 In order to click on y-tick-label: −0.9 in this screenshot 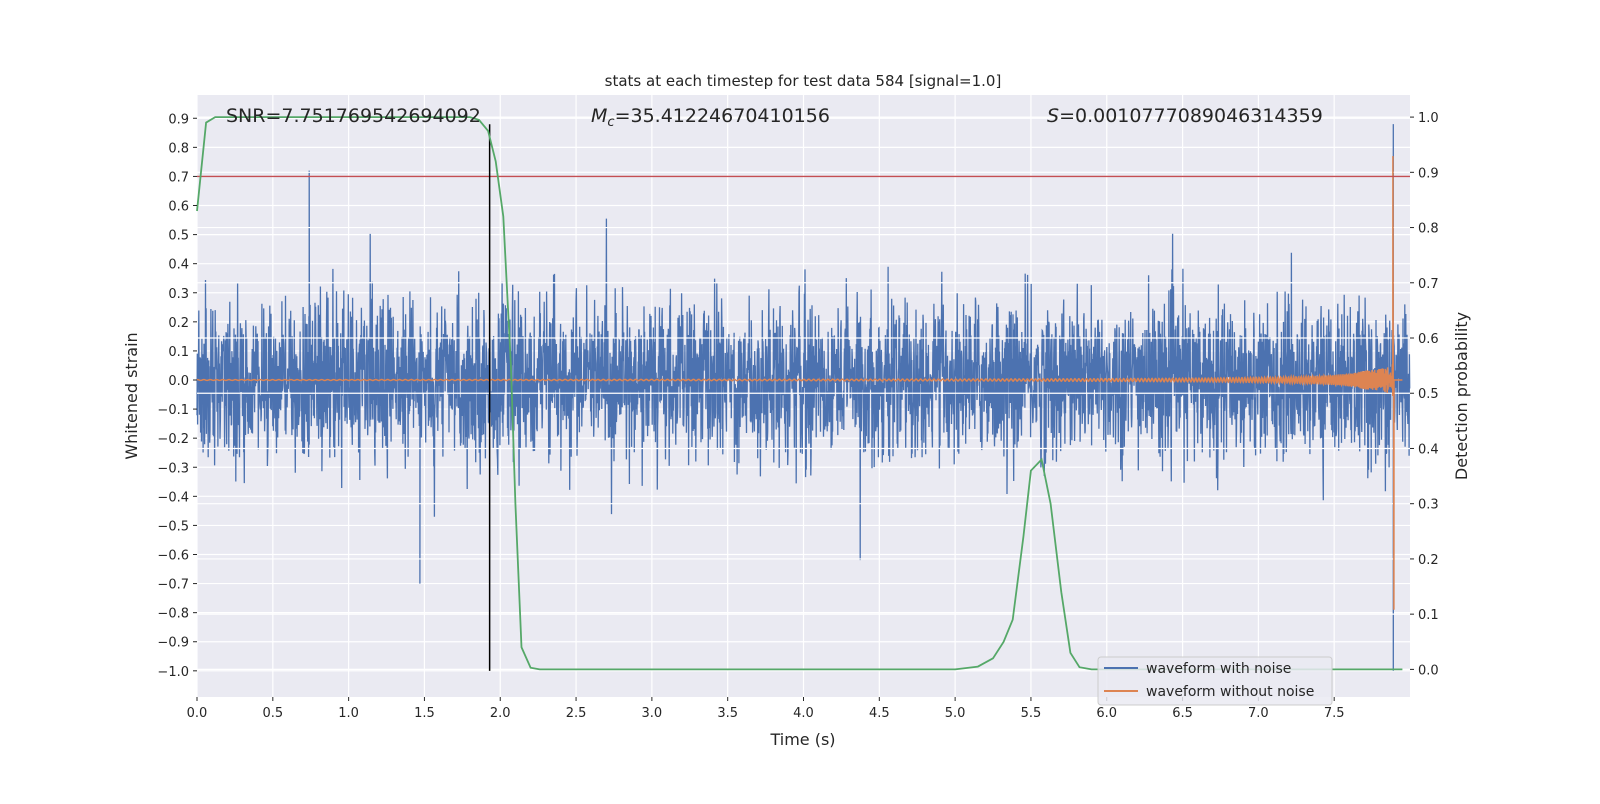, I will do `click(173, 643)`.